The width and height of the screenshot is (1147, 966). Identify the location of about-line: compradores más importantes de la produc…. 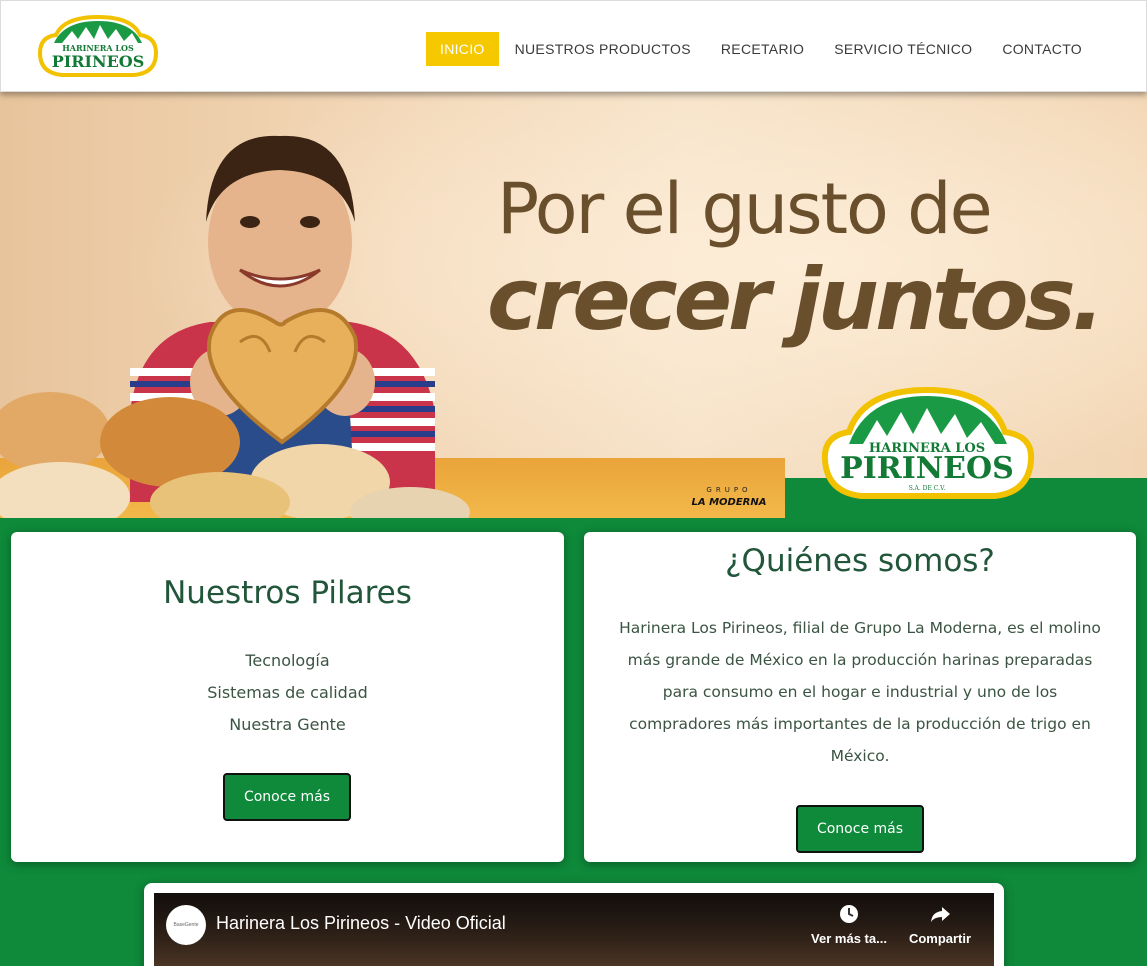
(860, 724).